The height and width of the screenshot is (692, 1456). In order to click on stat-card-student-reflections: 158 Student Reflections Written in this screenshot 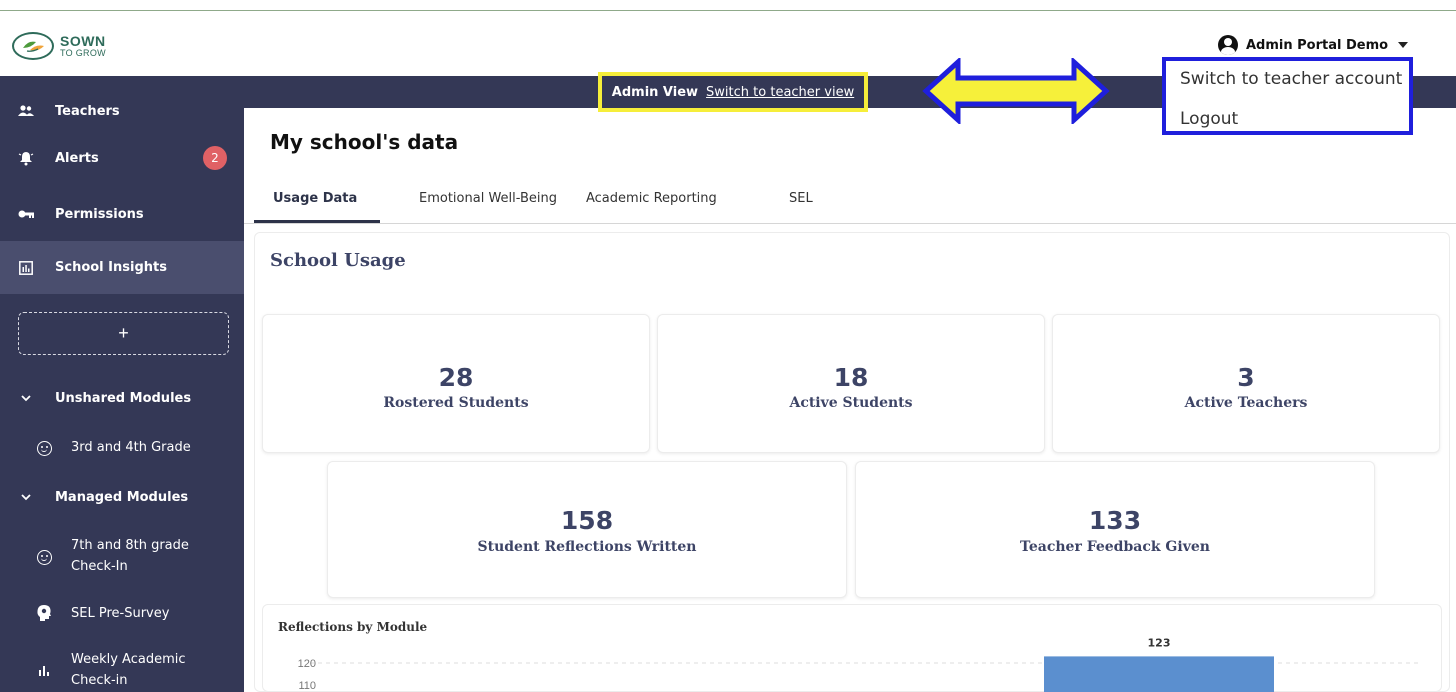, I will do `click(587, 529)`.